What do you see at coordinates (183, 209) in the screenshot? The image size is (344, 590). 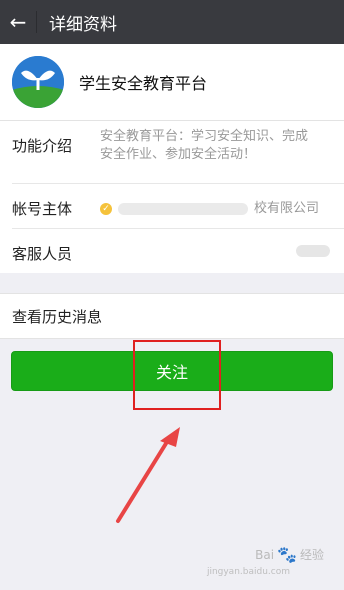 I see `owner-blur` at bounding box center [183, 209].